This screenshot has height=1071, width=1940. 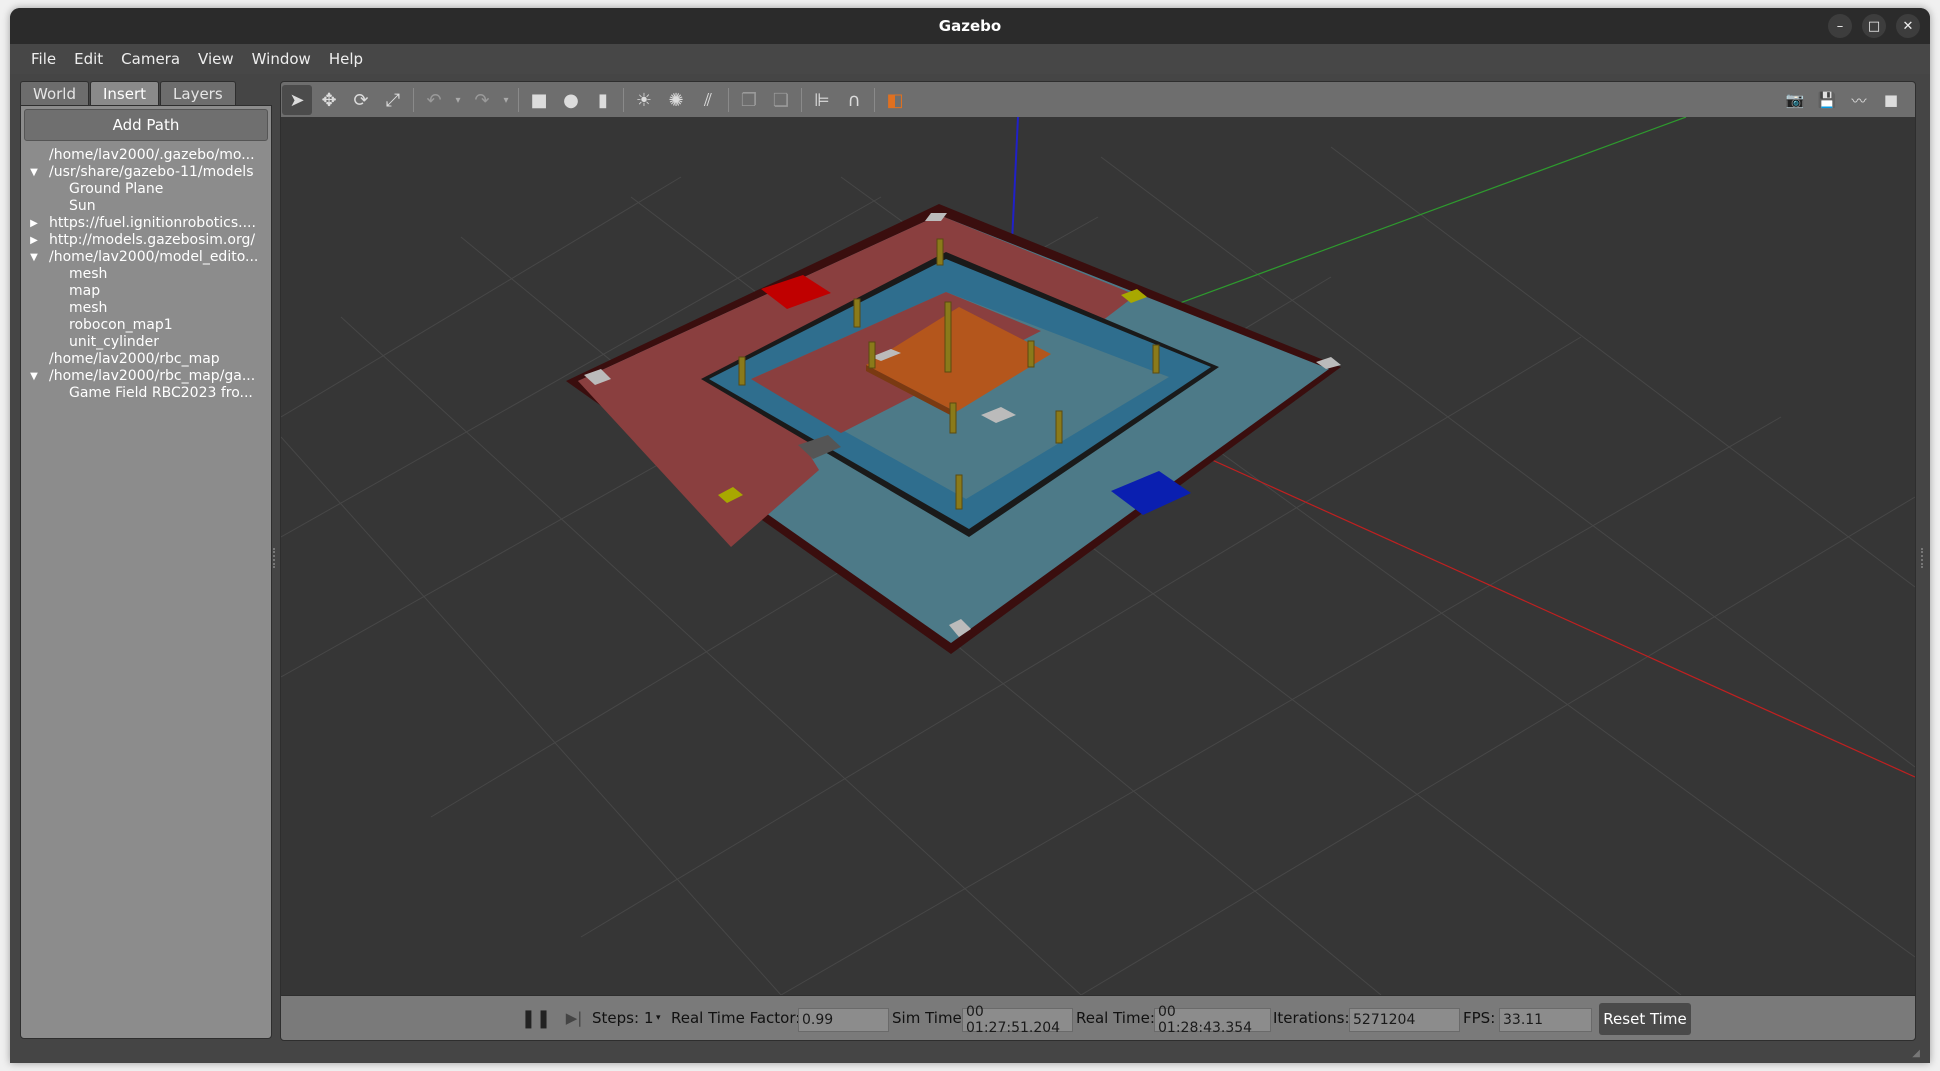 I want to click on box-shape-icon: ■, so click(x=539, y=100).